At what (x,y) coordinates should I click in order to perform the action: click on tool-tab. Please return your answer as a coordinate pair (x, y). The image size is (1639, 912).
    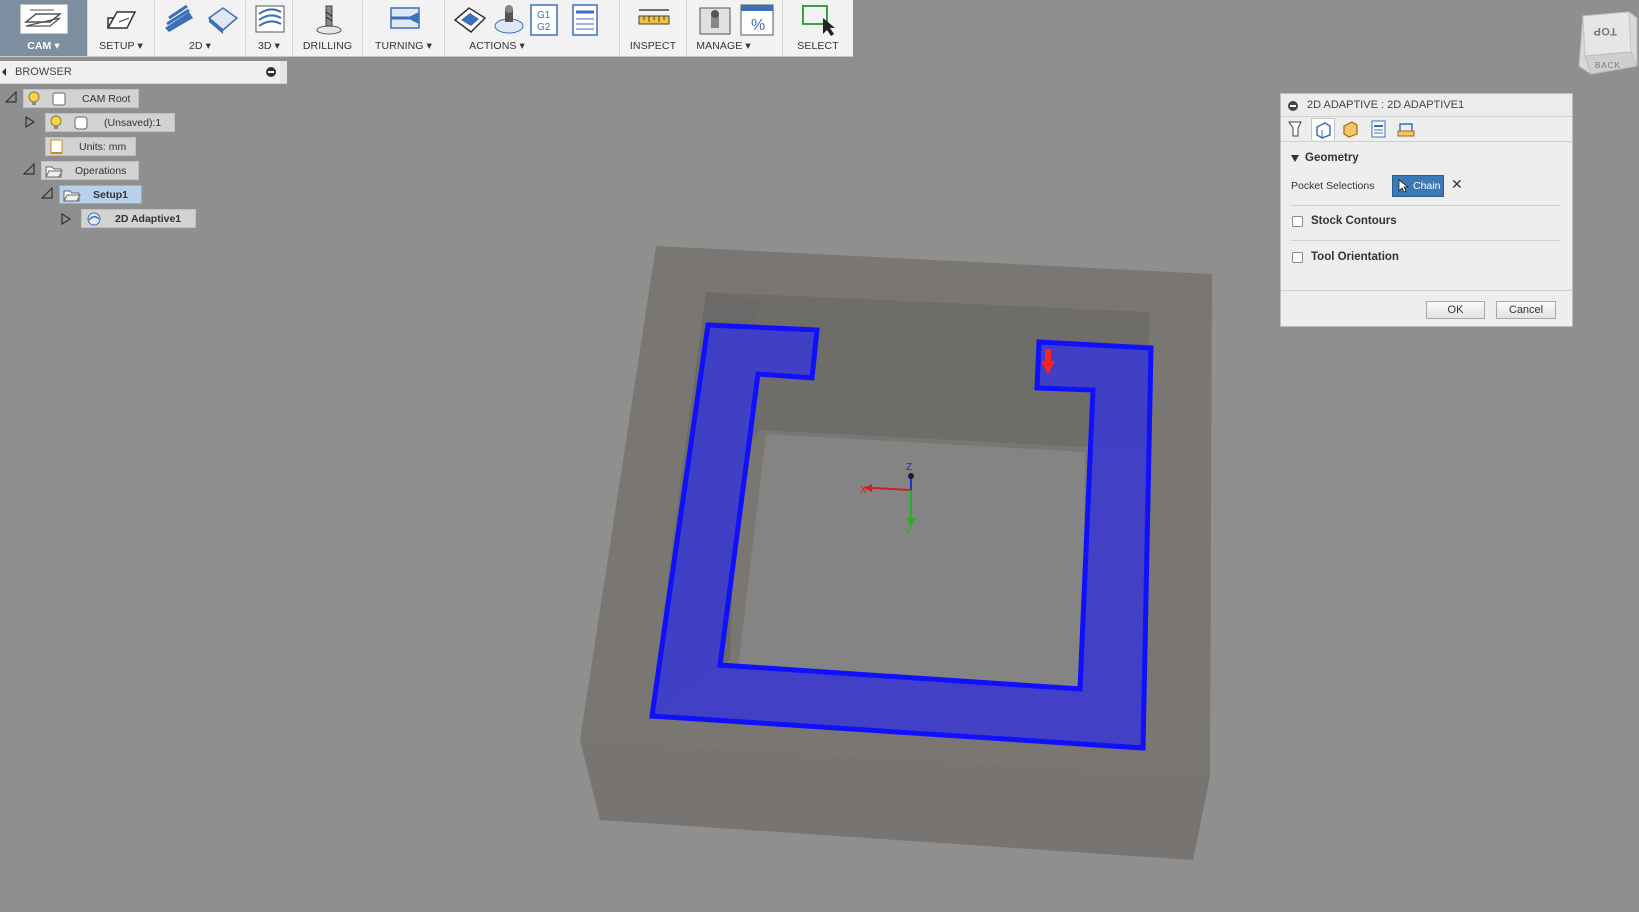
    Looking at the image, I should click on (1296, 129).